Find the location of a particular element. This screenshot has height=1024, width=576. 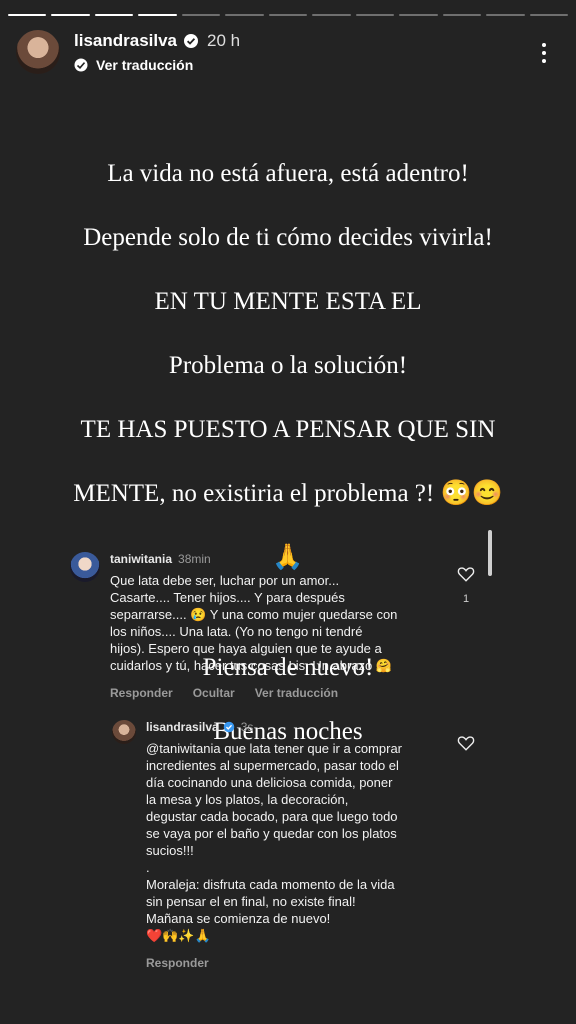

comments-scrollbar is located at coordinates (490, 553).